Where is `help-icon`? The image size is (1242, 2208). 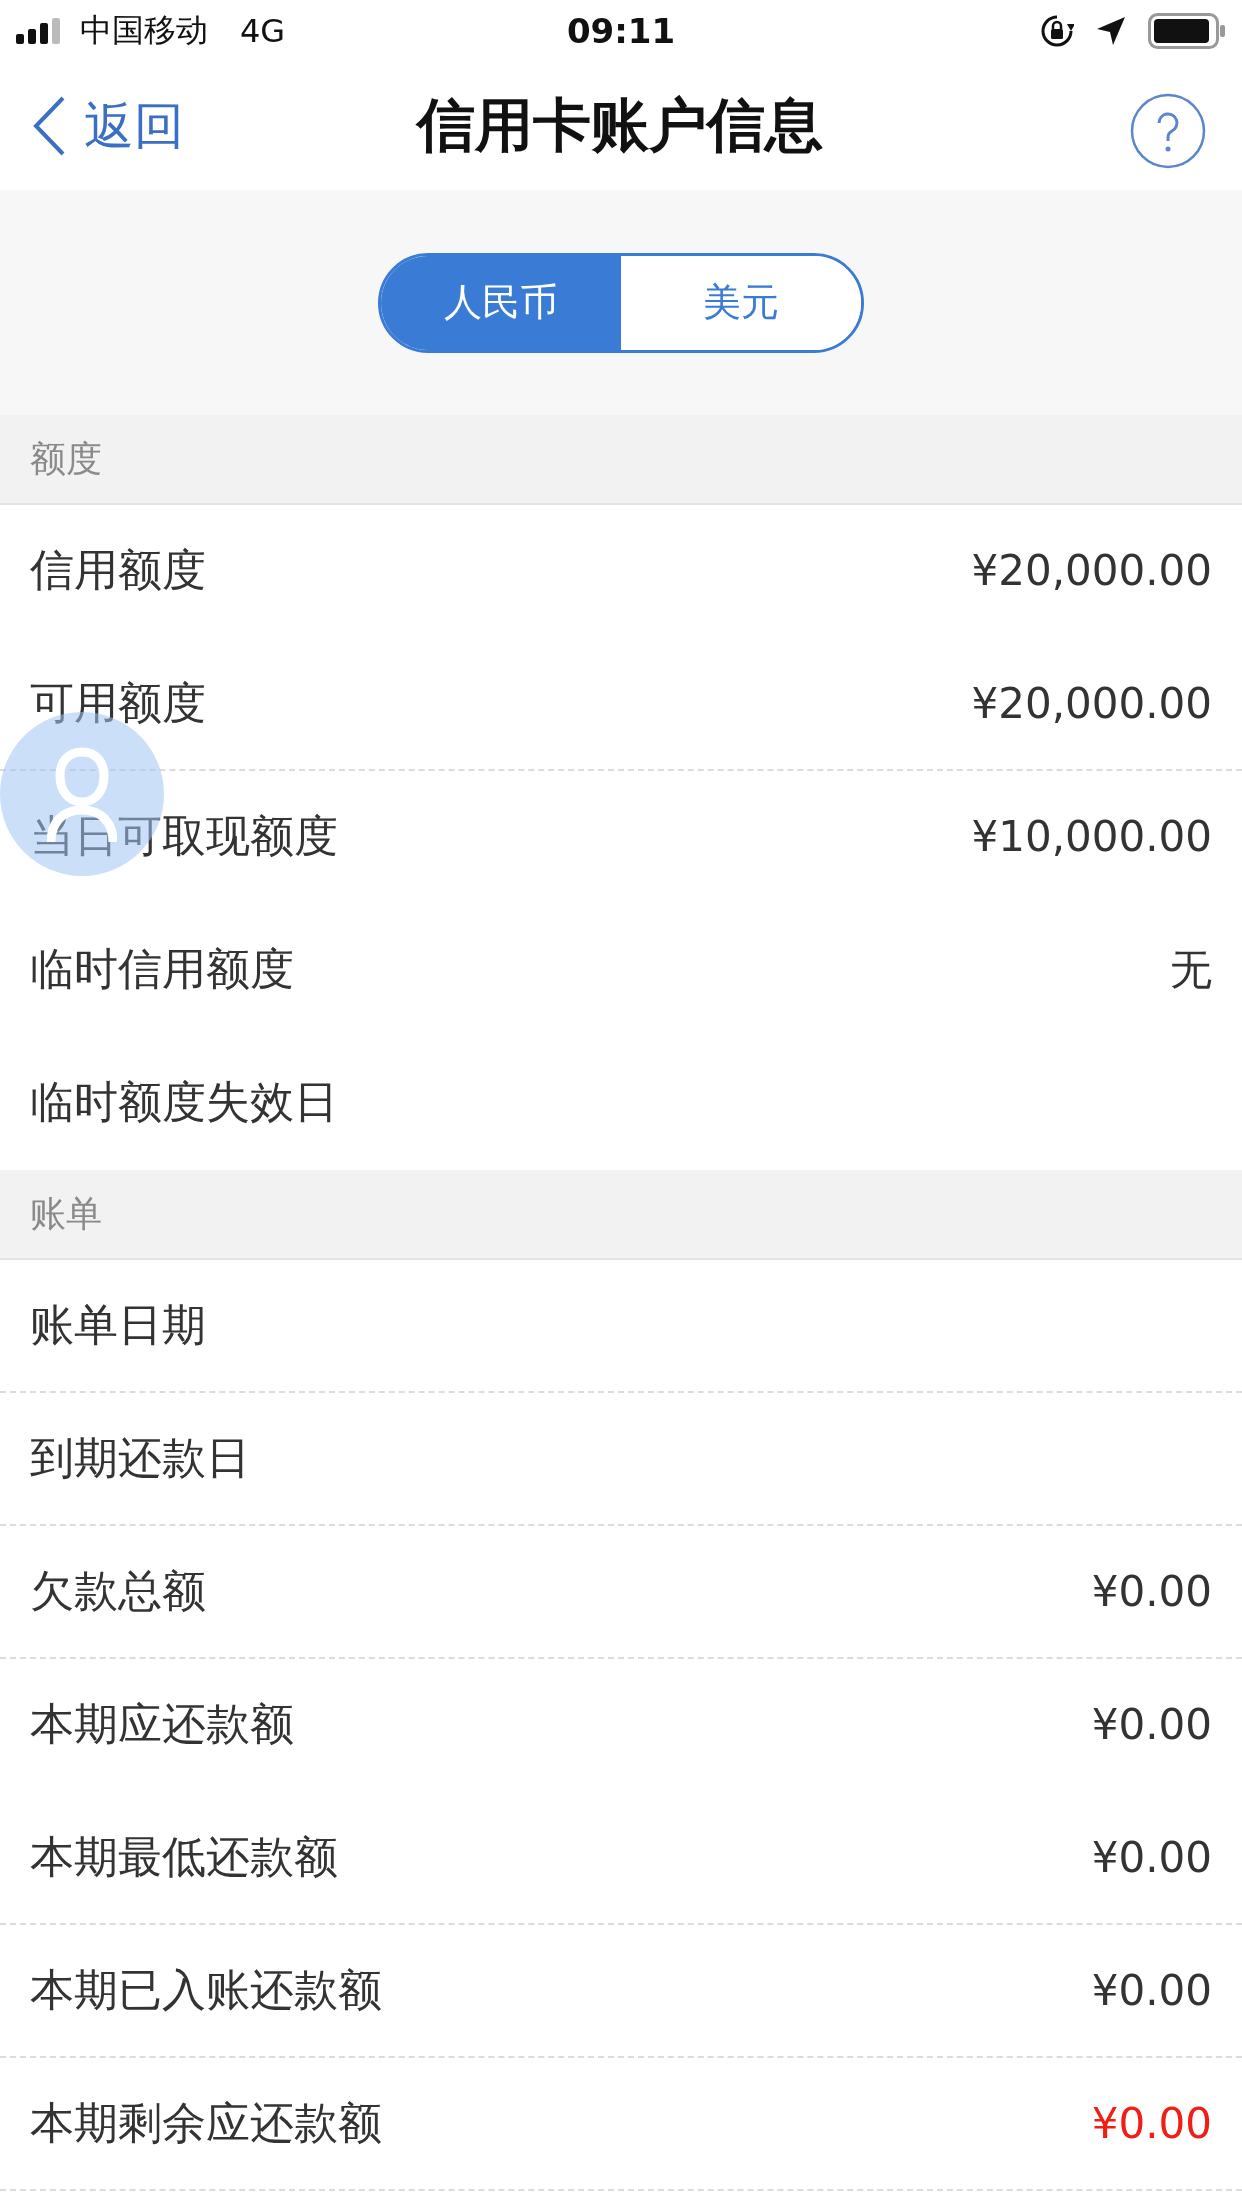
help-icon is located at coordinates (1168, 131).